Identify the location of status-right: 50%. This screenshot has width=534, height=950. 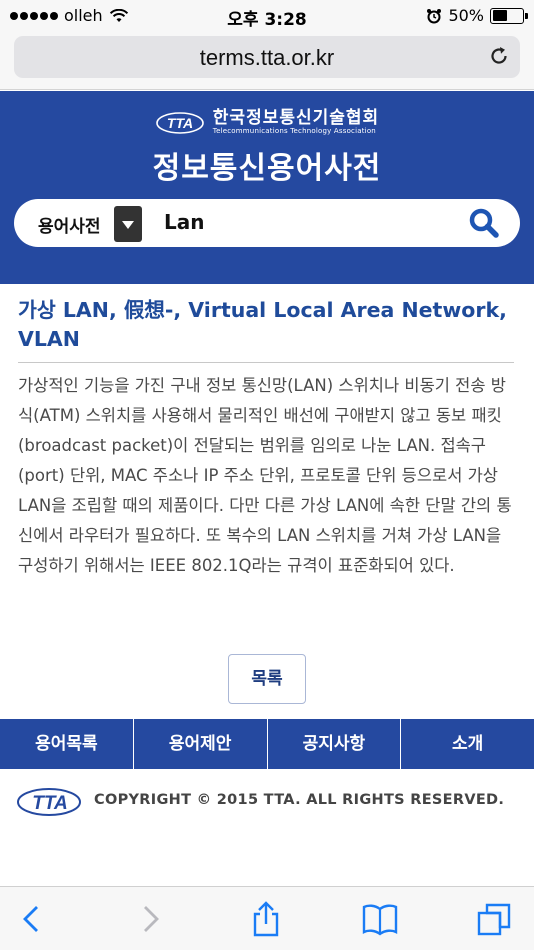
(477, 15).